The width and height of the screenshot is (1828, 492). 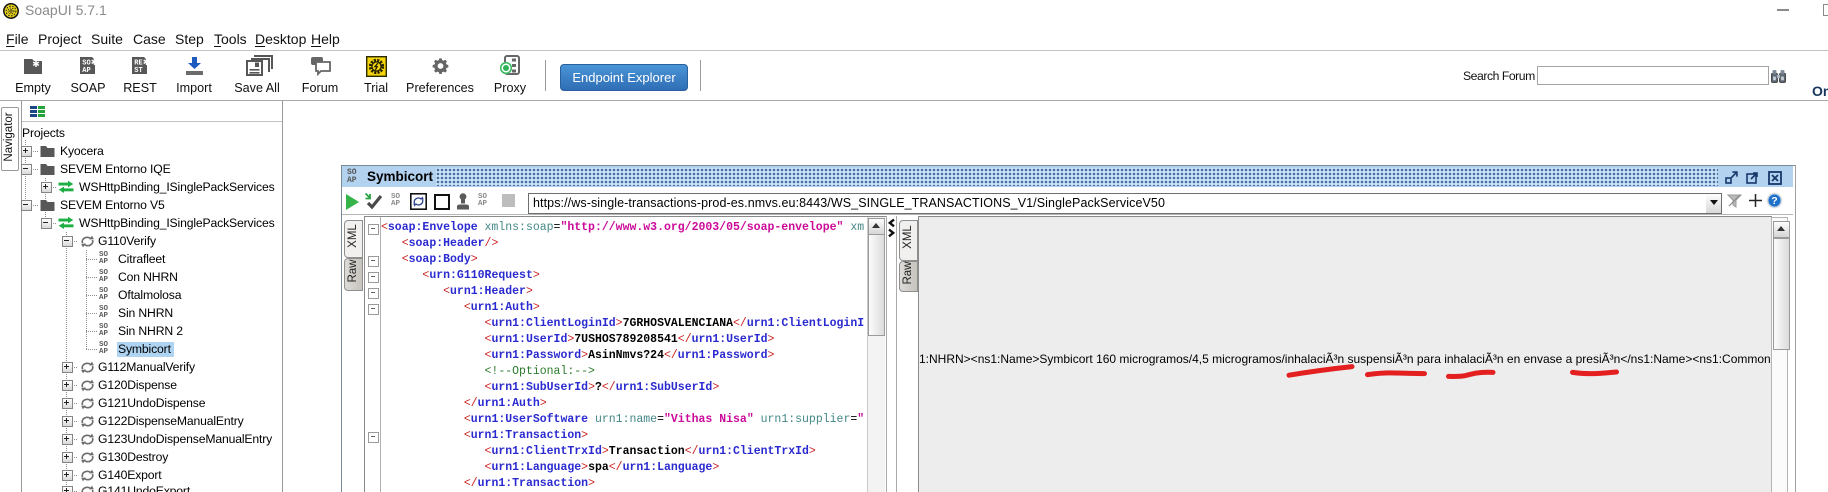 I want to click on svg-text: AP, so click(x=86, y=71).